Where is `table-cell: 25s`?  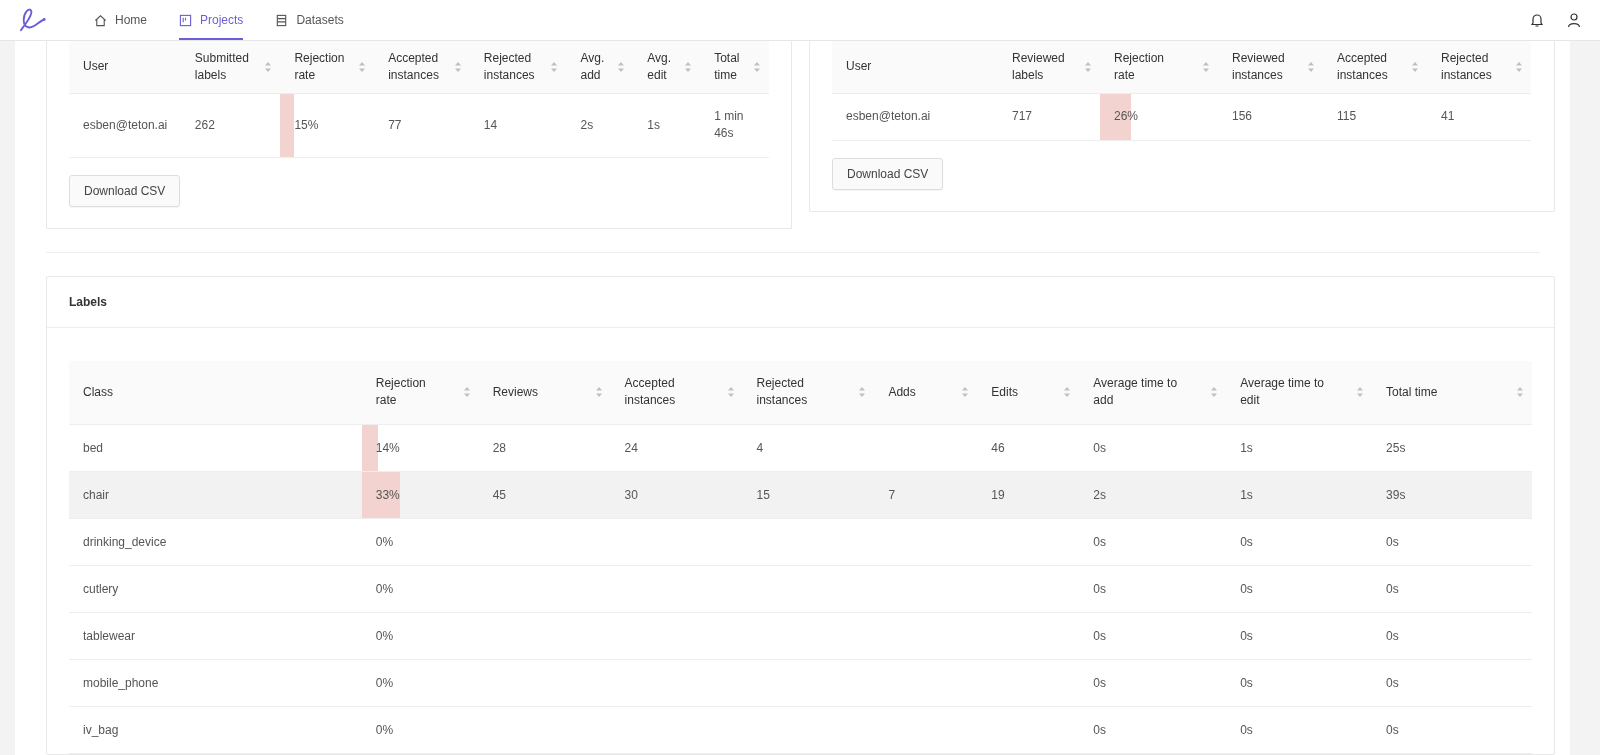 table-cell: 25s is located at coordinates (1396, 447).